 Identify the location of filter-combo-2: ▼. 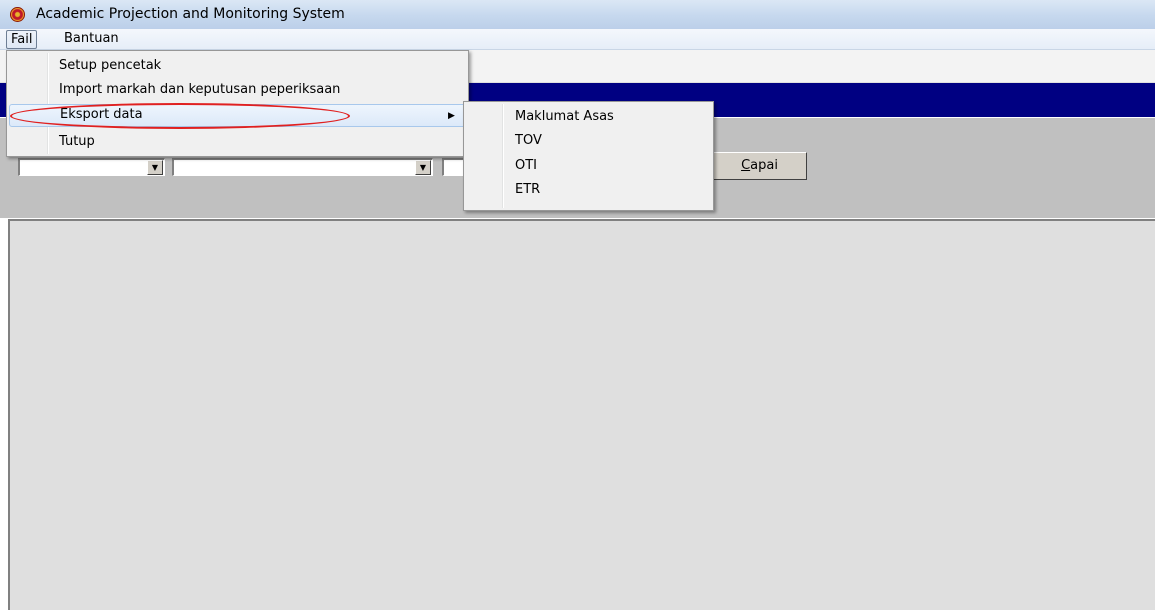
(302, 167).